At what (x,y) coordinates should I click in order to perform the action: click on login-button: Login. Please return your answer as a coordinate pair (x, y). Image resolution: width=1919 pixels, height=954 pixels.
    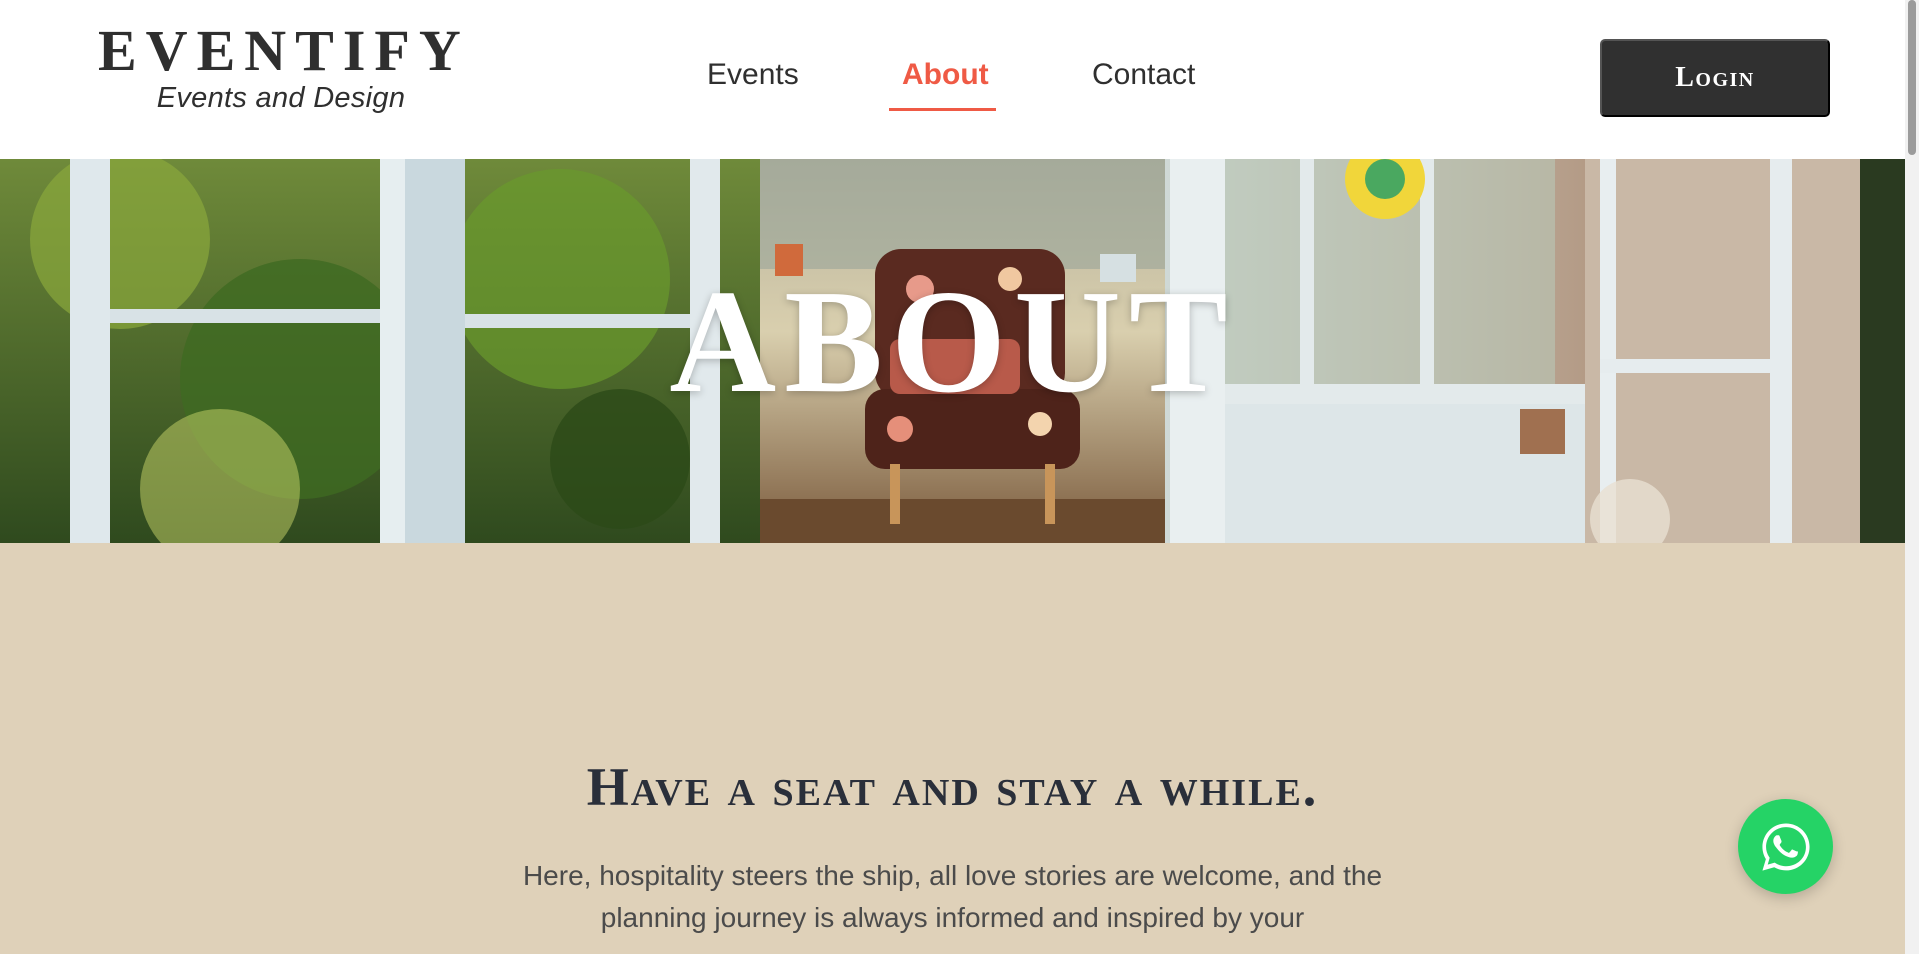
    Looking at the image, I should click on (1715, 78).